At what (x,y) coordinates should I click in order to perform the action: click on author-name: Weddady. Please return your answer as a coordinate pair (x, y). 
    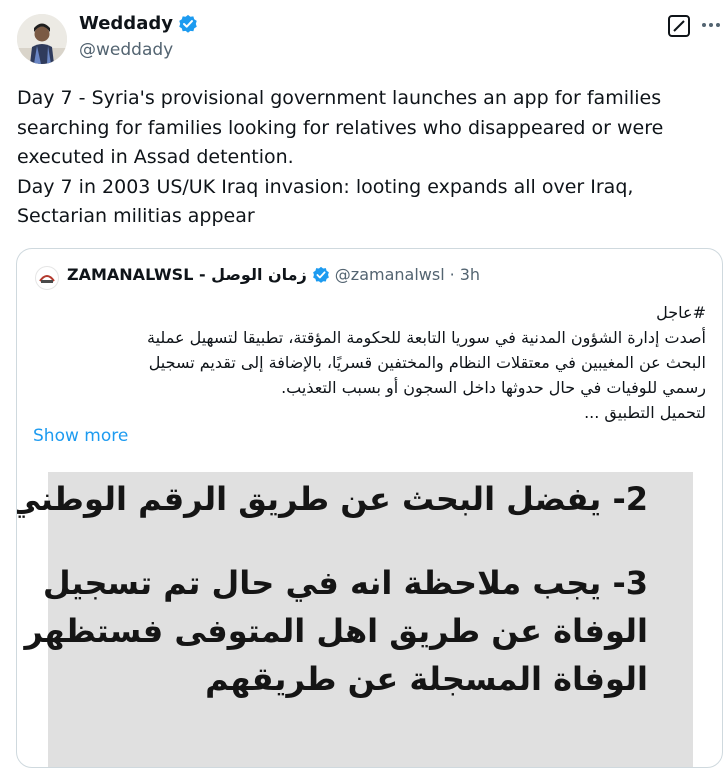
    Looking at the image, I should click on (138, 23).